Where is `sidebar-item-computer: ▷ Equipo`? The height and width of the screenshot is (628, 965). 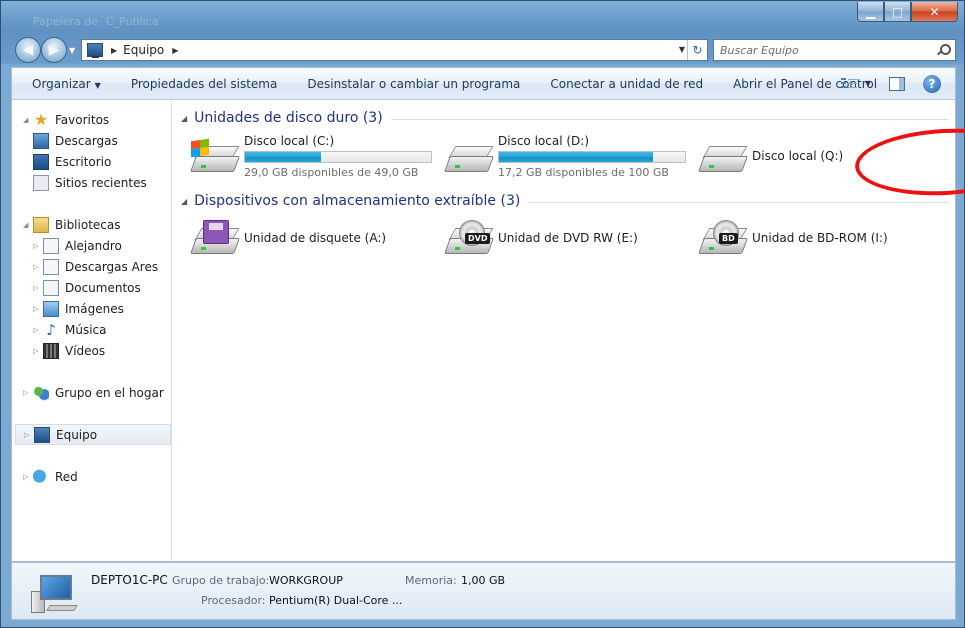 sidebar-item-computer: ▷ Equipo is located at coordinates (93, 434).